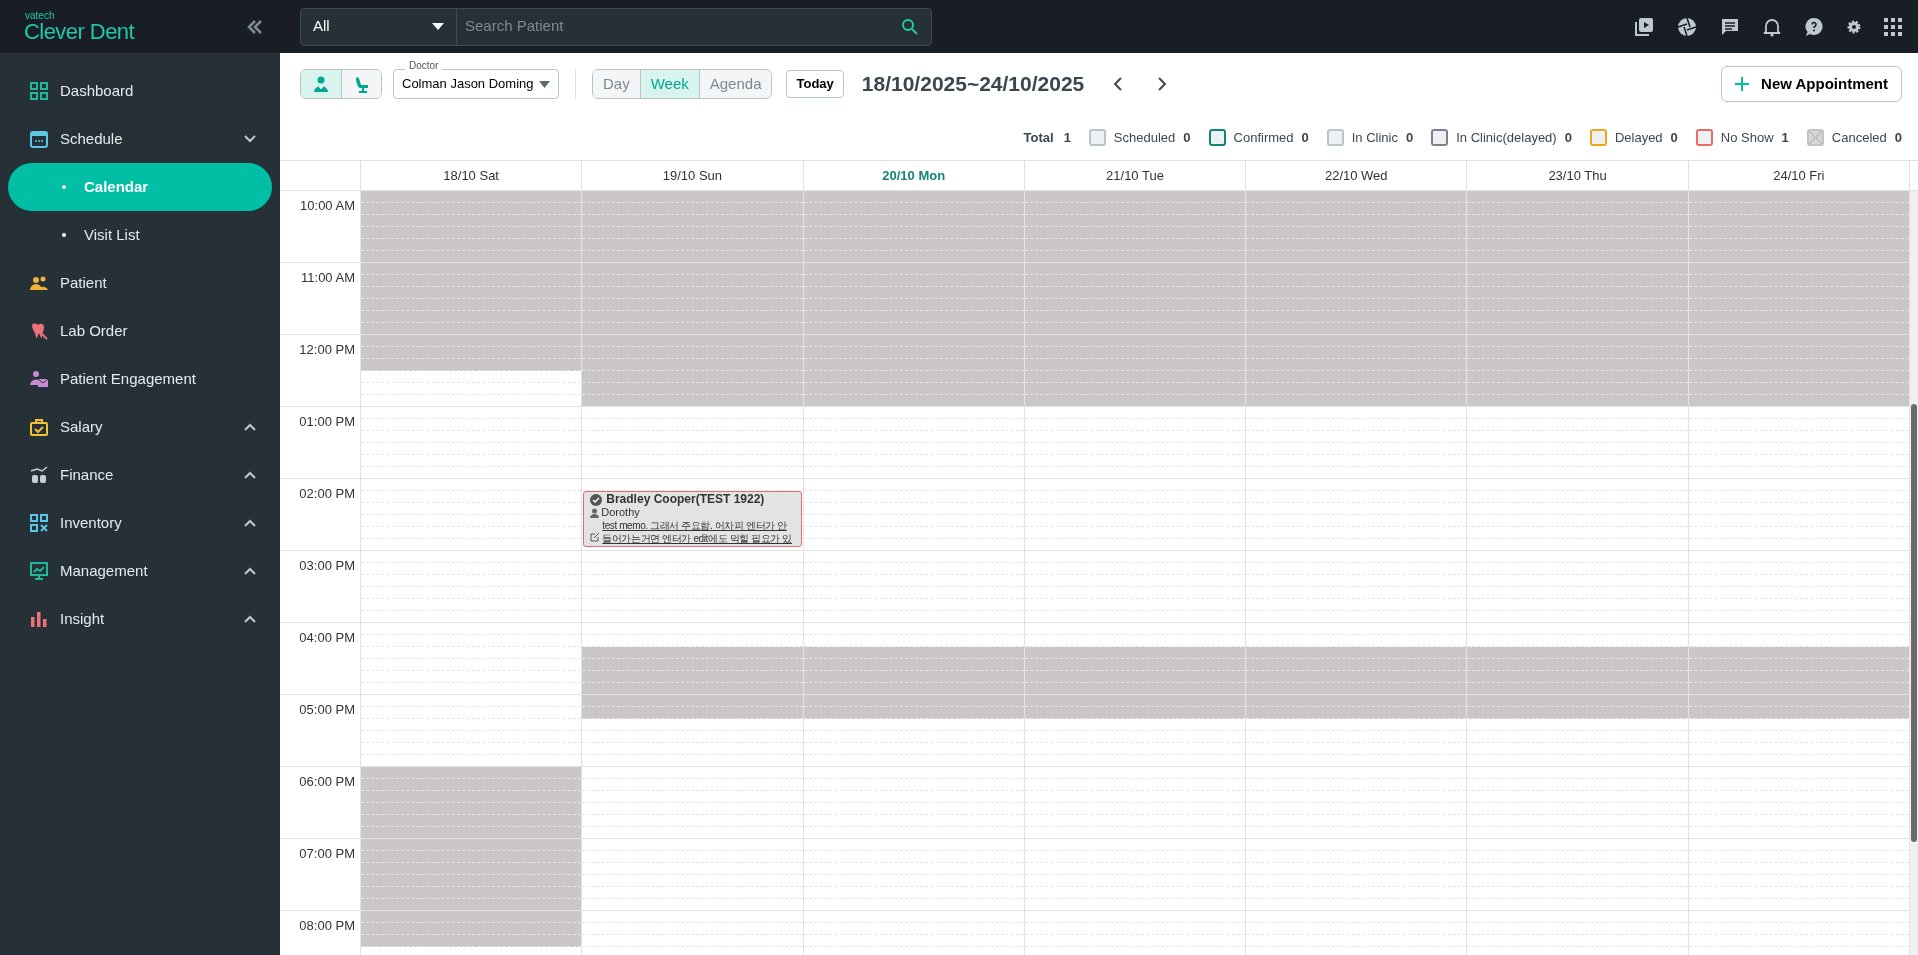 The width and height of the screenshot is (1918, 955). Describe the element at coordinates (1135, 175) in the screenshot. I see `day-header: 21/10 Tue` at that location.